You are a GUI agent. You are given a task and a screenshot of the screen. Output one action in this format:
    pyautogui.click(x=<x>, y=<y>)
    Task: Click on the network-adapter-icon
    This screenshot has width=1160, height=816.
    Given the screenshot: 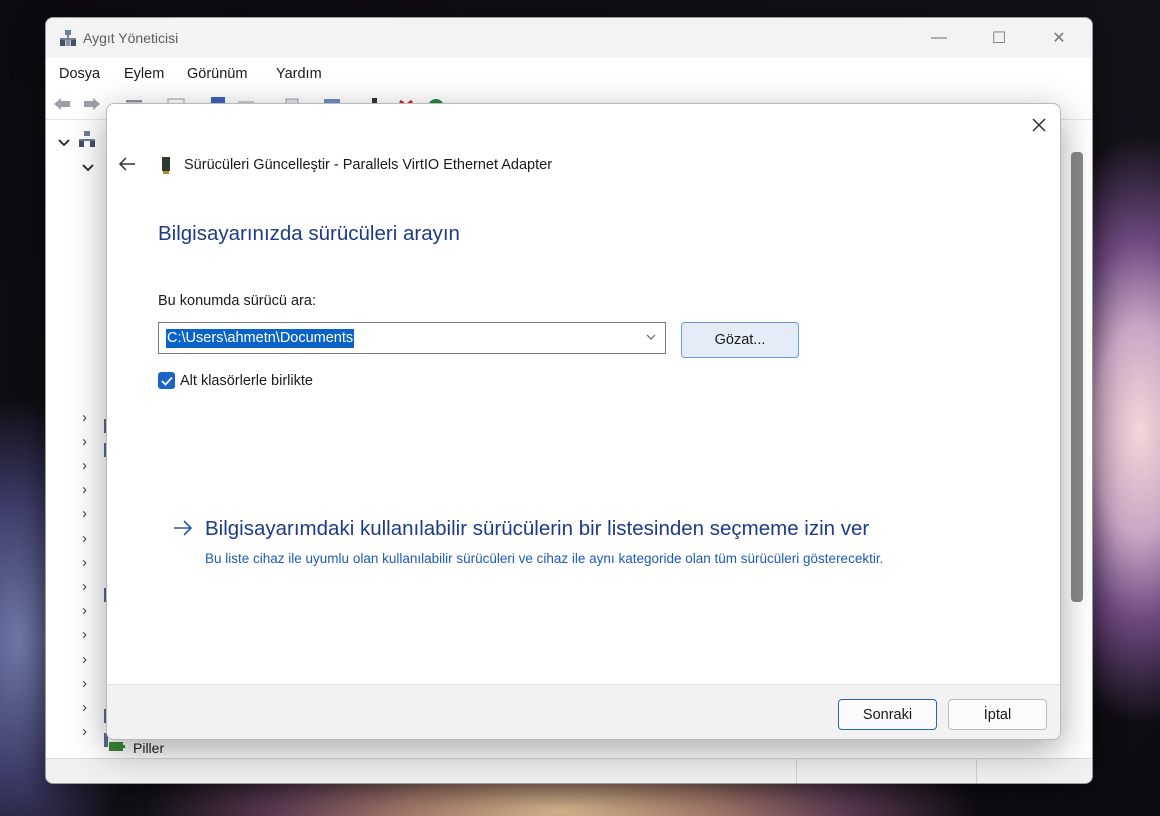 What is the action you would take?
    pyautogui.click(x=166, y=165)
    